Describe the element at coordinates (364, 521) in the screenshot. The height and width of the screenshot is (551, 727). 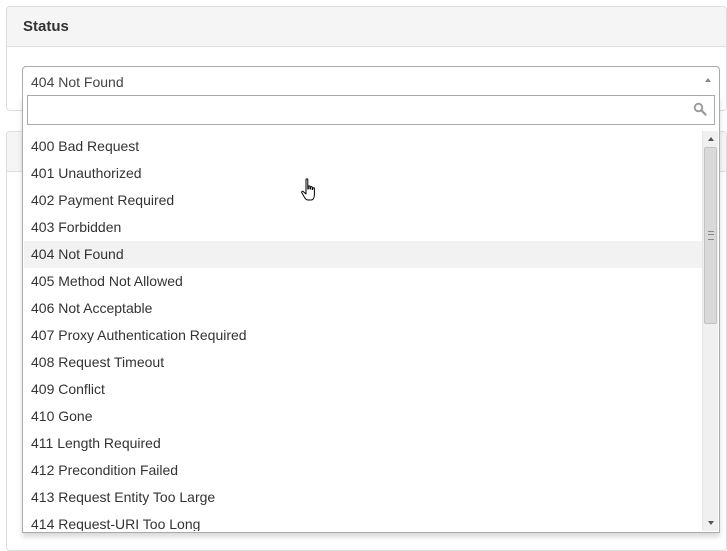
I see `option-item: 414 Request-URI Too Long` at that location.